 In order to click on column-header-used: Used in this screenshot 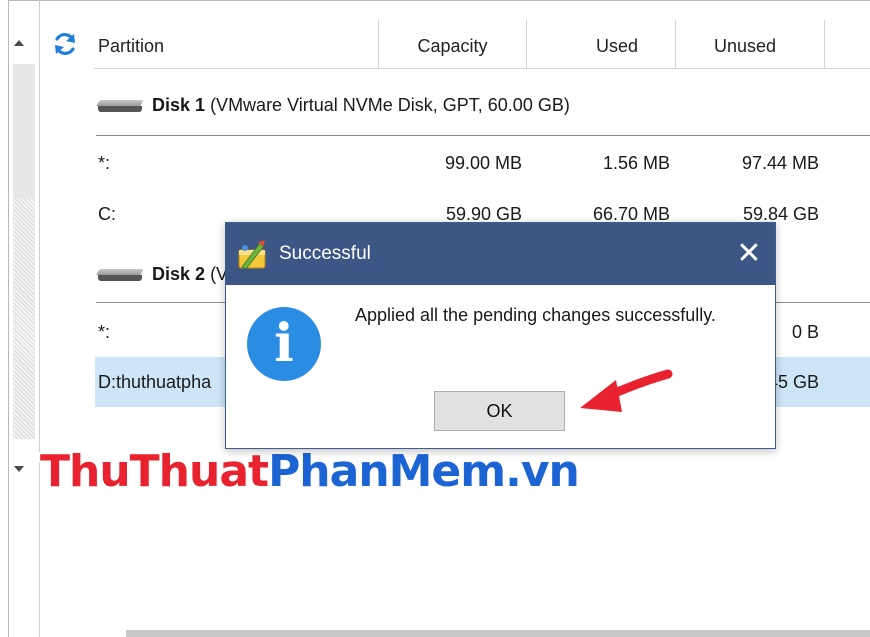, I will do `click(601, 46)`.